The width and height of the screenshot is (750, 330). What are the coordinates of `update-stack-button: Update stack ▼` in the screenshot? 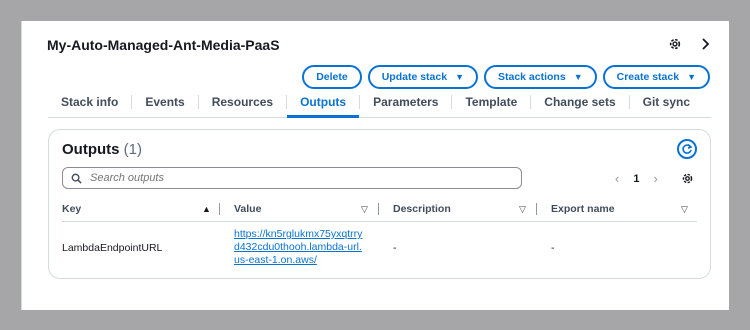 It's located at (422, 77).